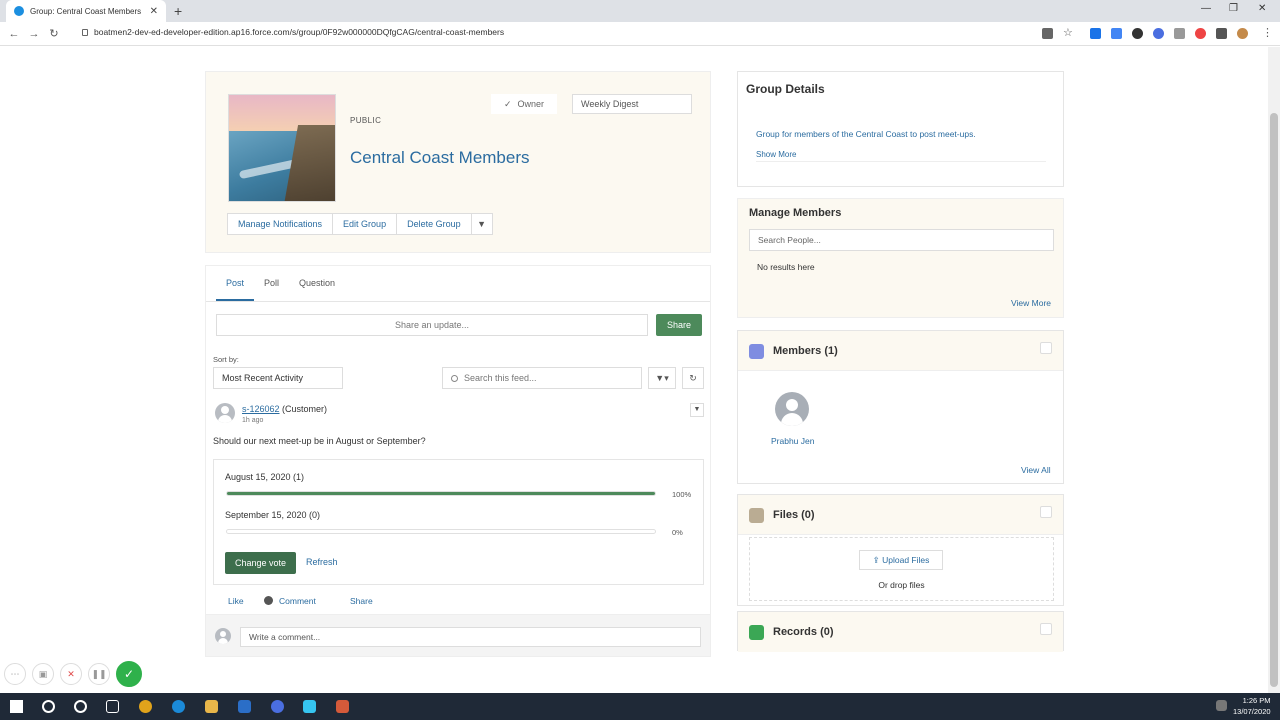 Image resolution: width=1280 pixels, height=720 pixels. Describe the element at coordinates (1233, 8) in the screenshot. I see `maximize-icon: ❐` at that location.